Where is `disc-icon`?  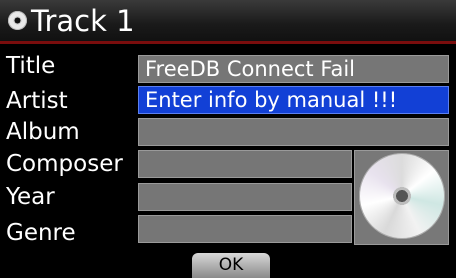 disc-icon is located at coordinates (17, 20).